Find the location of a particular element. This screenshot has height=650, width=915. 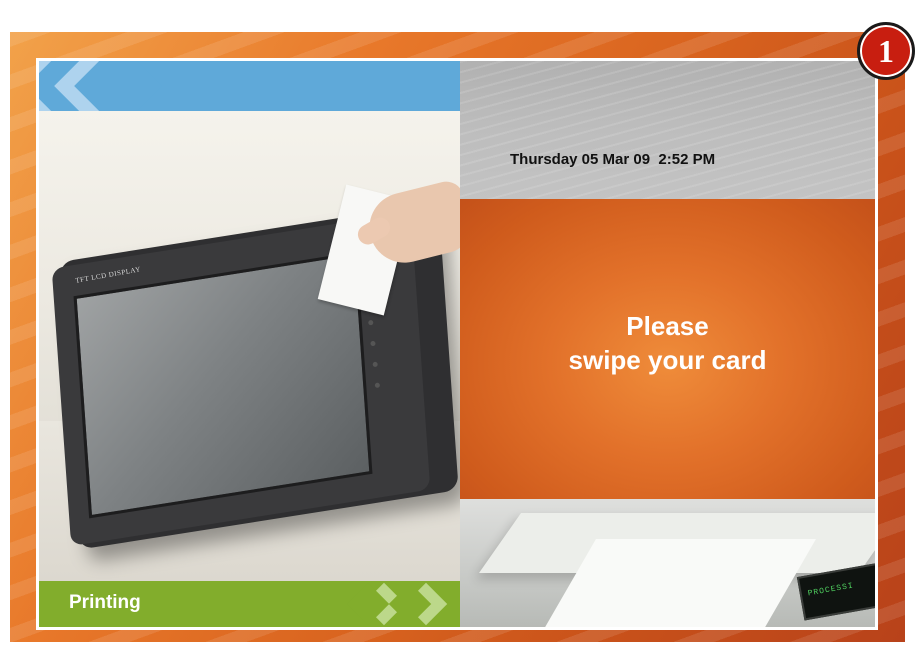

prompt-line-1: Please is located at coordinates (667, 326).